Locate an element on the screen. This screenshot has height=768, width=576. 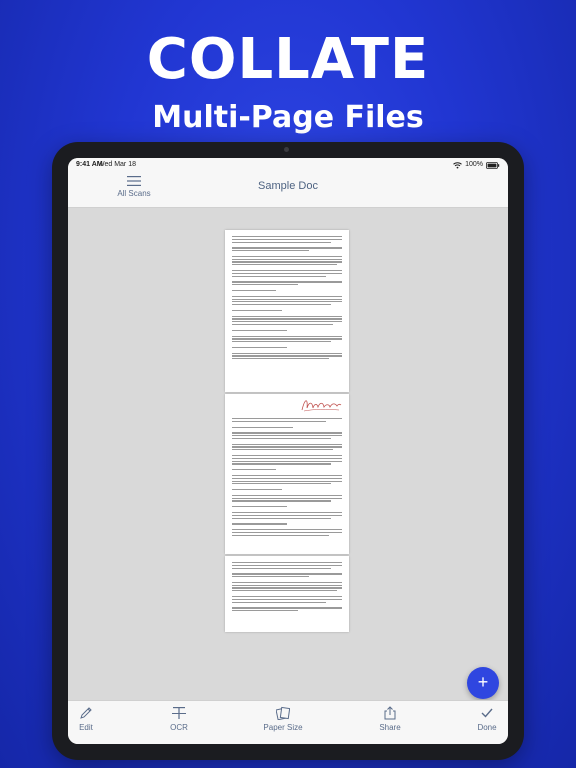
share-button: Share is located at coordinates (390, 723).